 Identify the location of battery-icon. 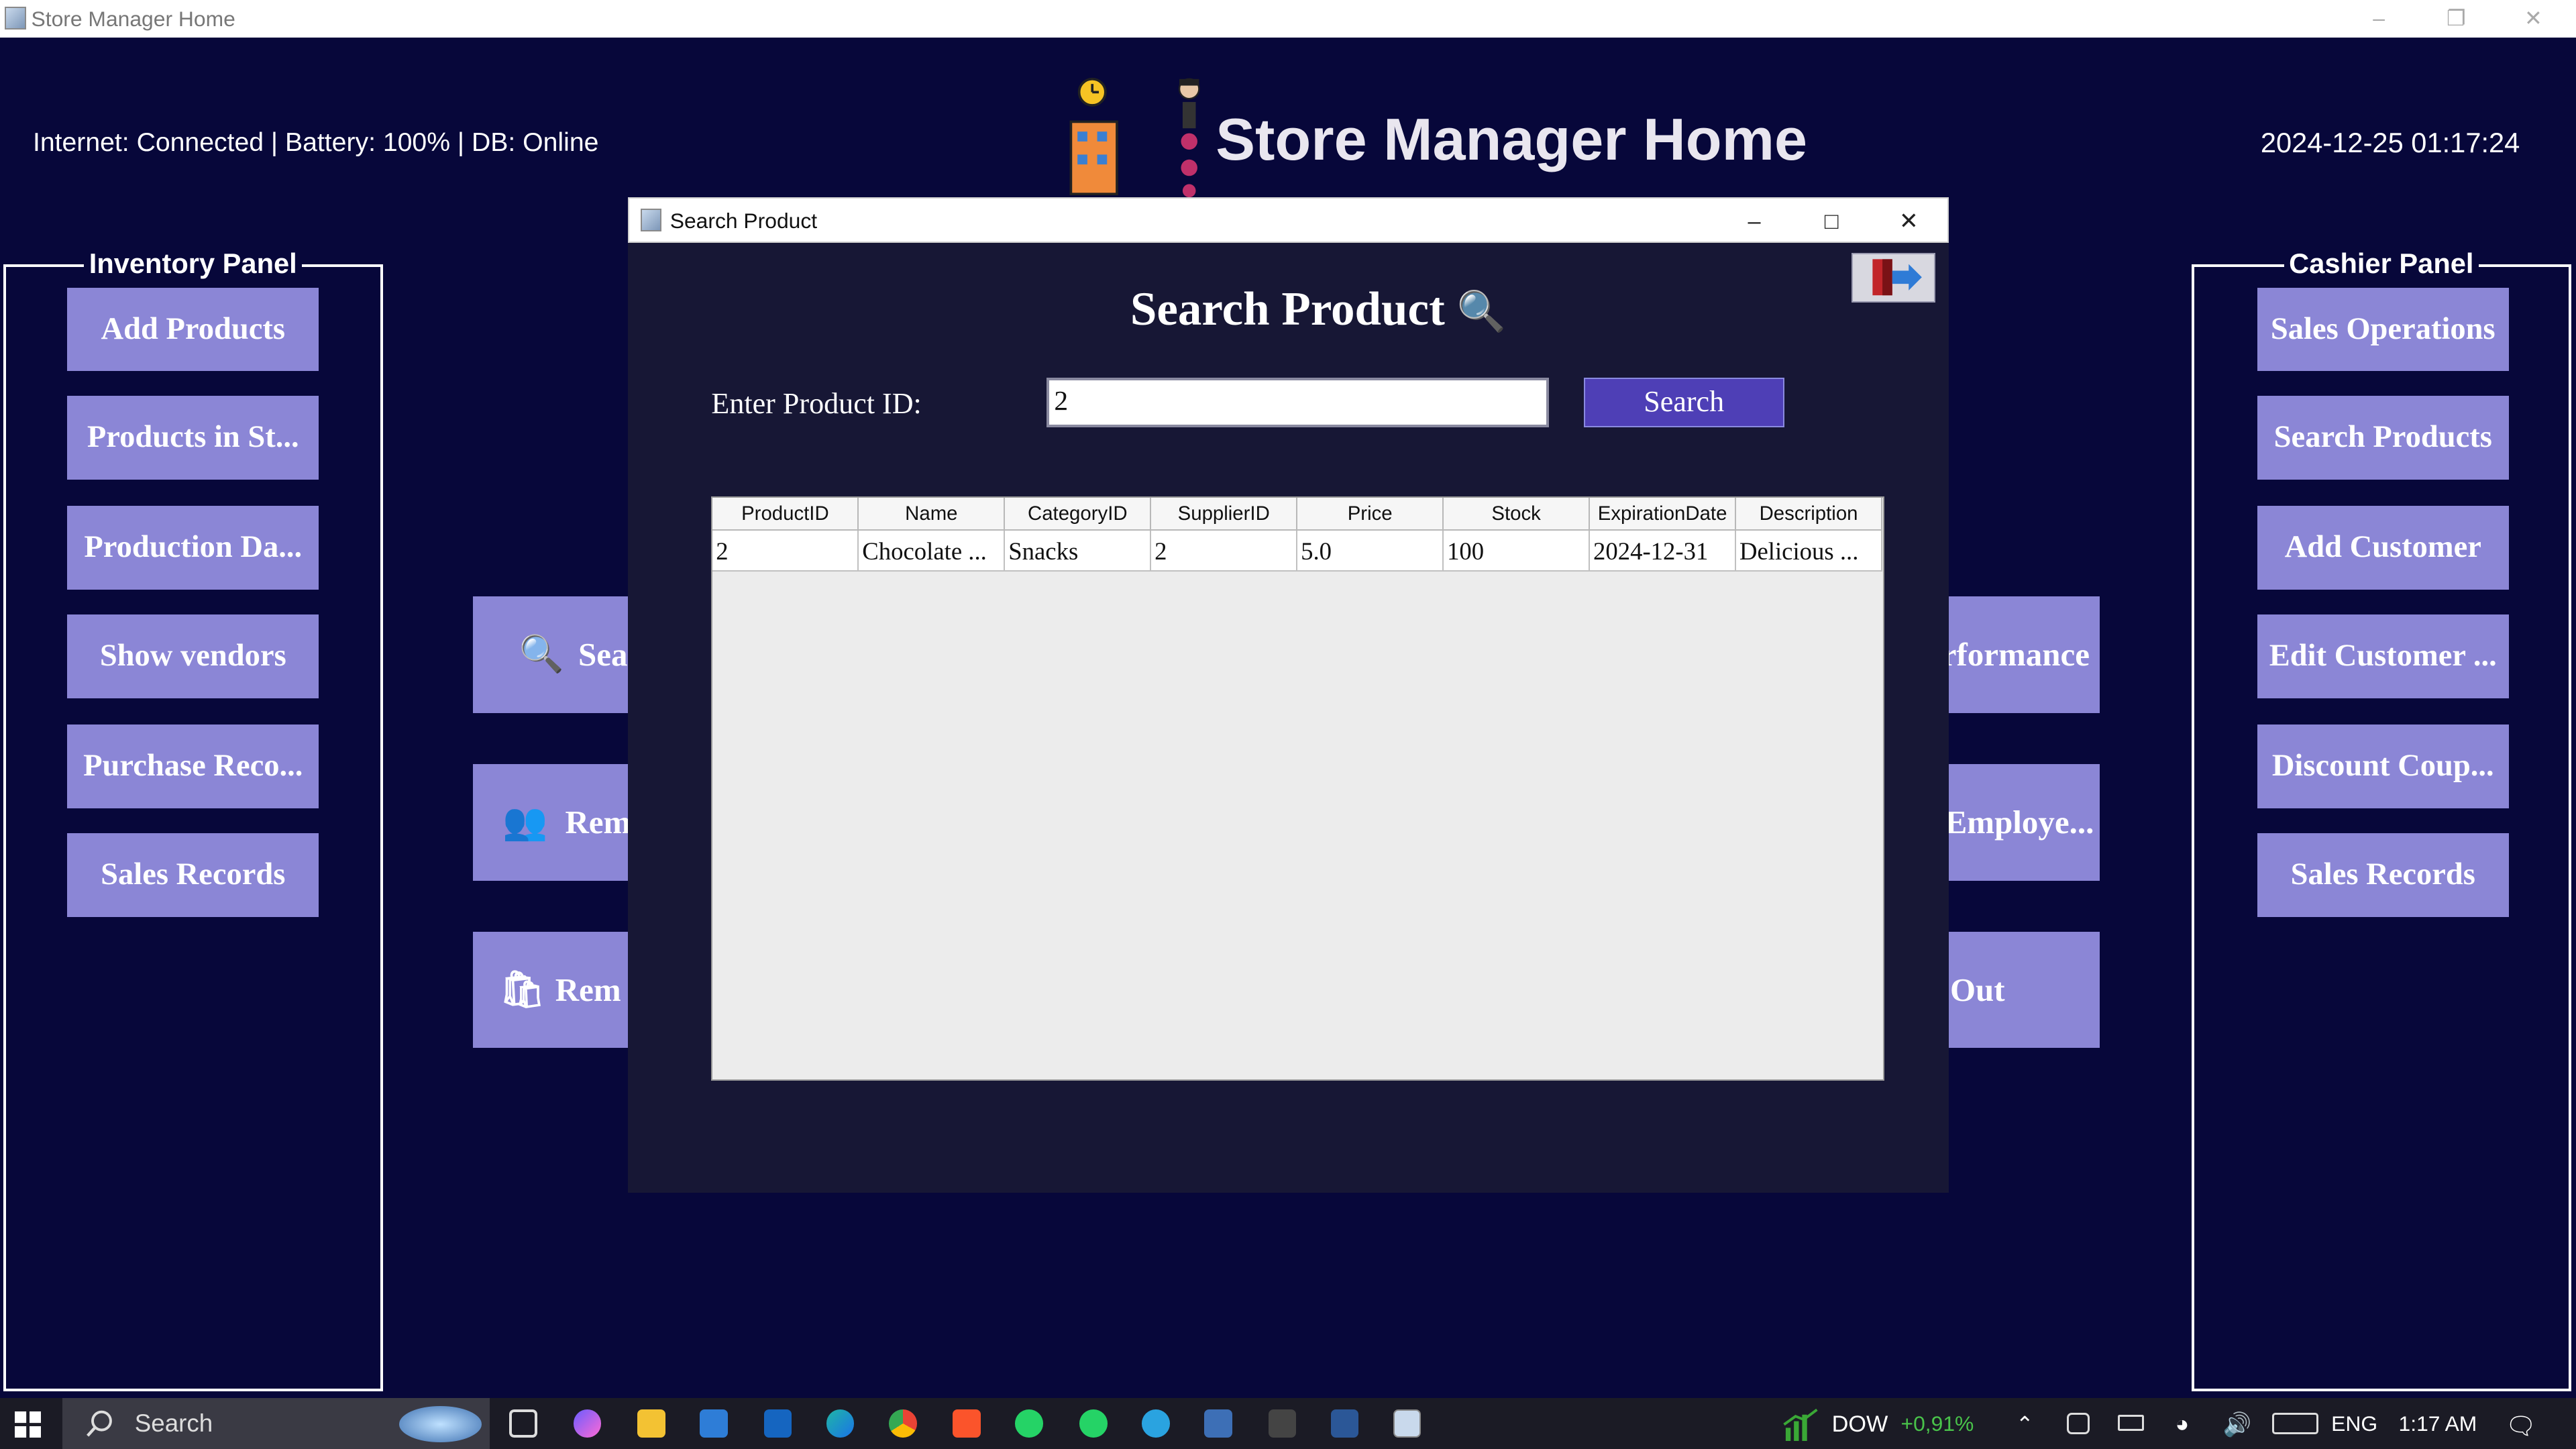
(2130, 1423).